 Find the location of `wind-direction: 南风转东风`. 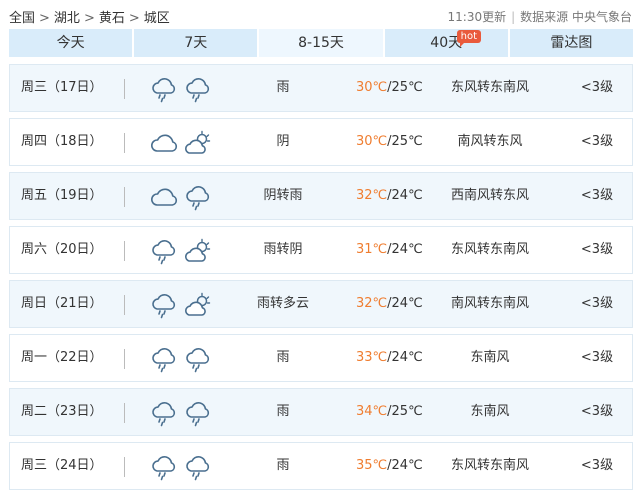

wind-direction: 南风转东风 is located at coordinates (490, 141).